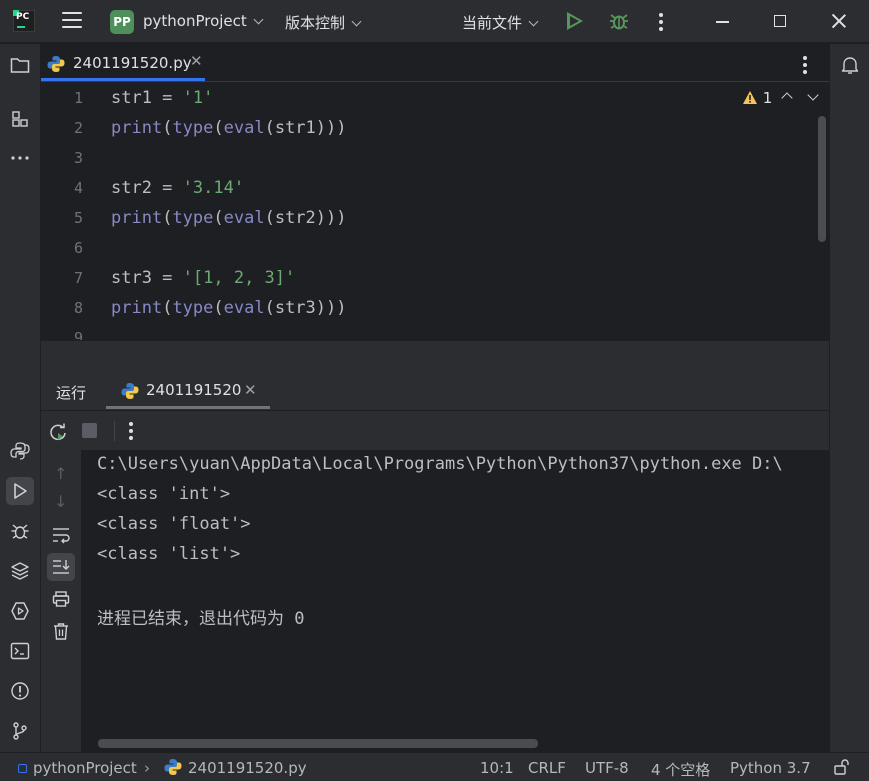  I want to click on title-bar: PC PP pythonProject 版本控制 当前文件, so click(434, 21).